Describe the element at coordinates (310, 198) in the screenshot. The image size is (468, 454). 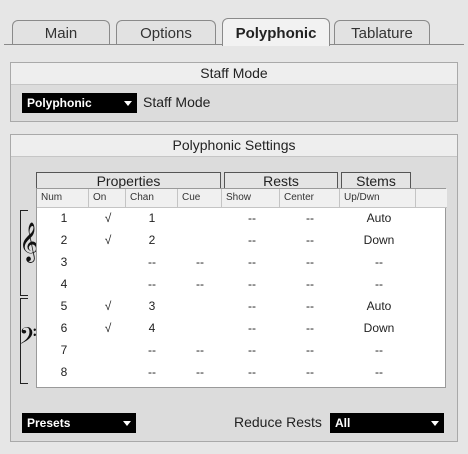
I see `col-center: Center` at that location.